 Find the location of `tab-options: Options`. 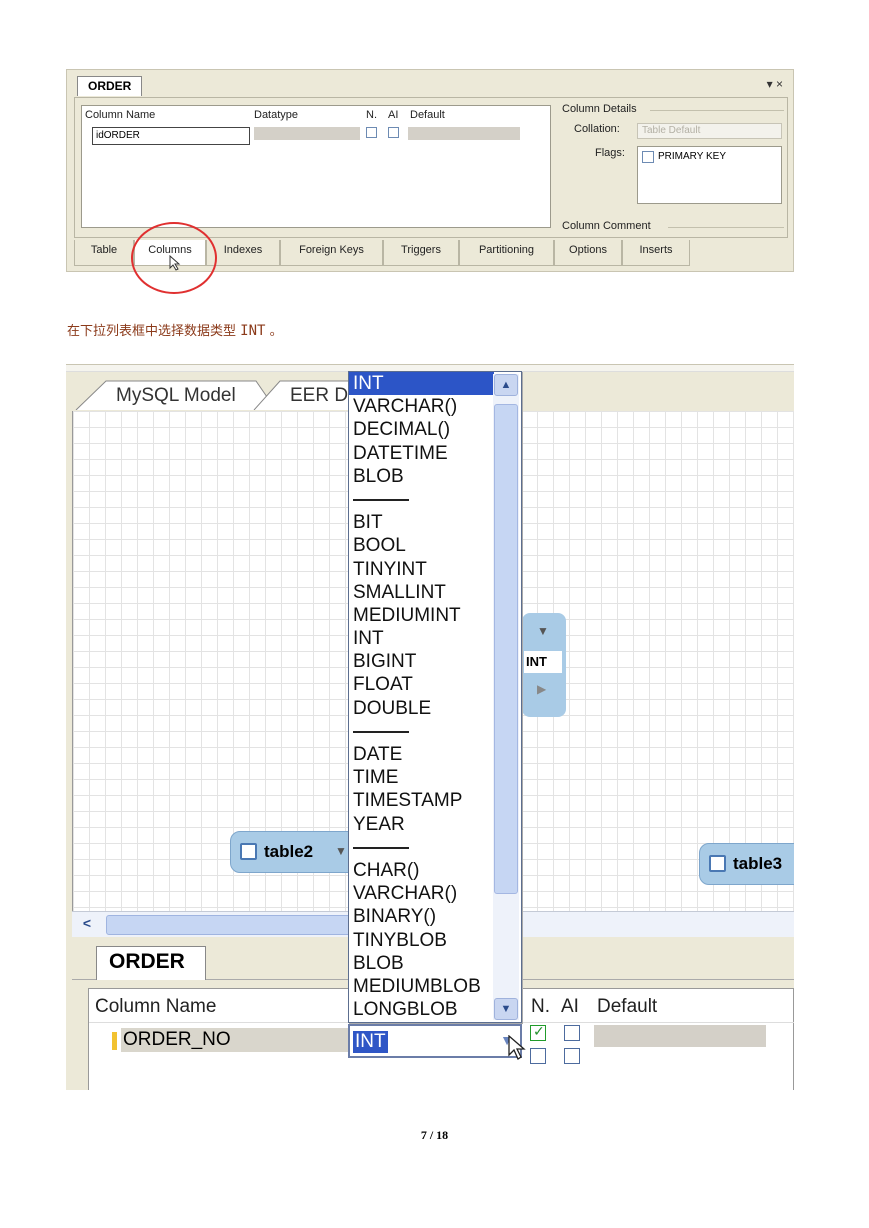

tab-options: Options is located at coordinates (588, 253).